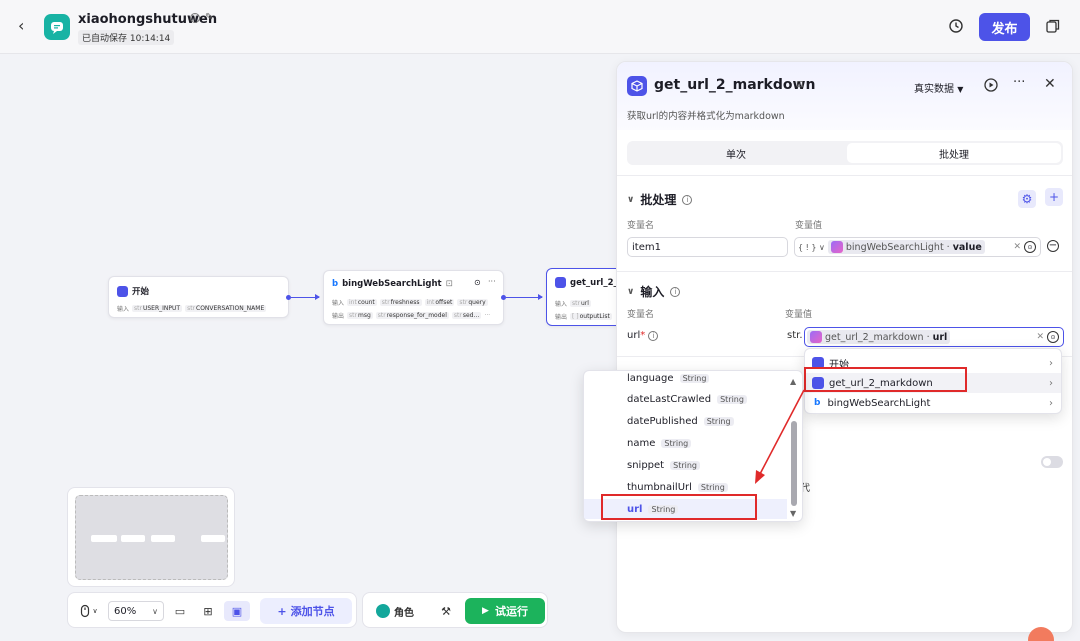 Image resolution: width=1080 pixels, height=641 pixels. What do you see at coordinates (392, 284) in the screenshot?
I see `bing-node-title: b bingWebSearchLight ⊡` at bounding box center [392, 284].